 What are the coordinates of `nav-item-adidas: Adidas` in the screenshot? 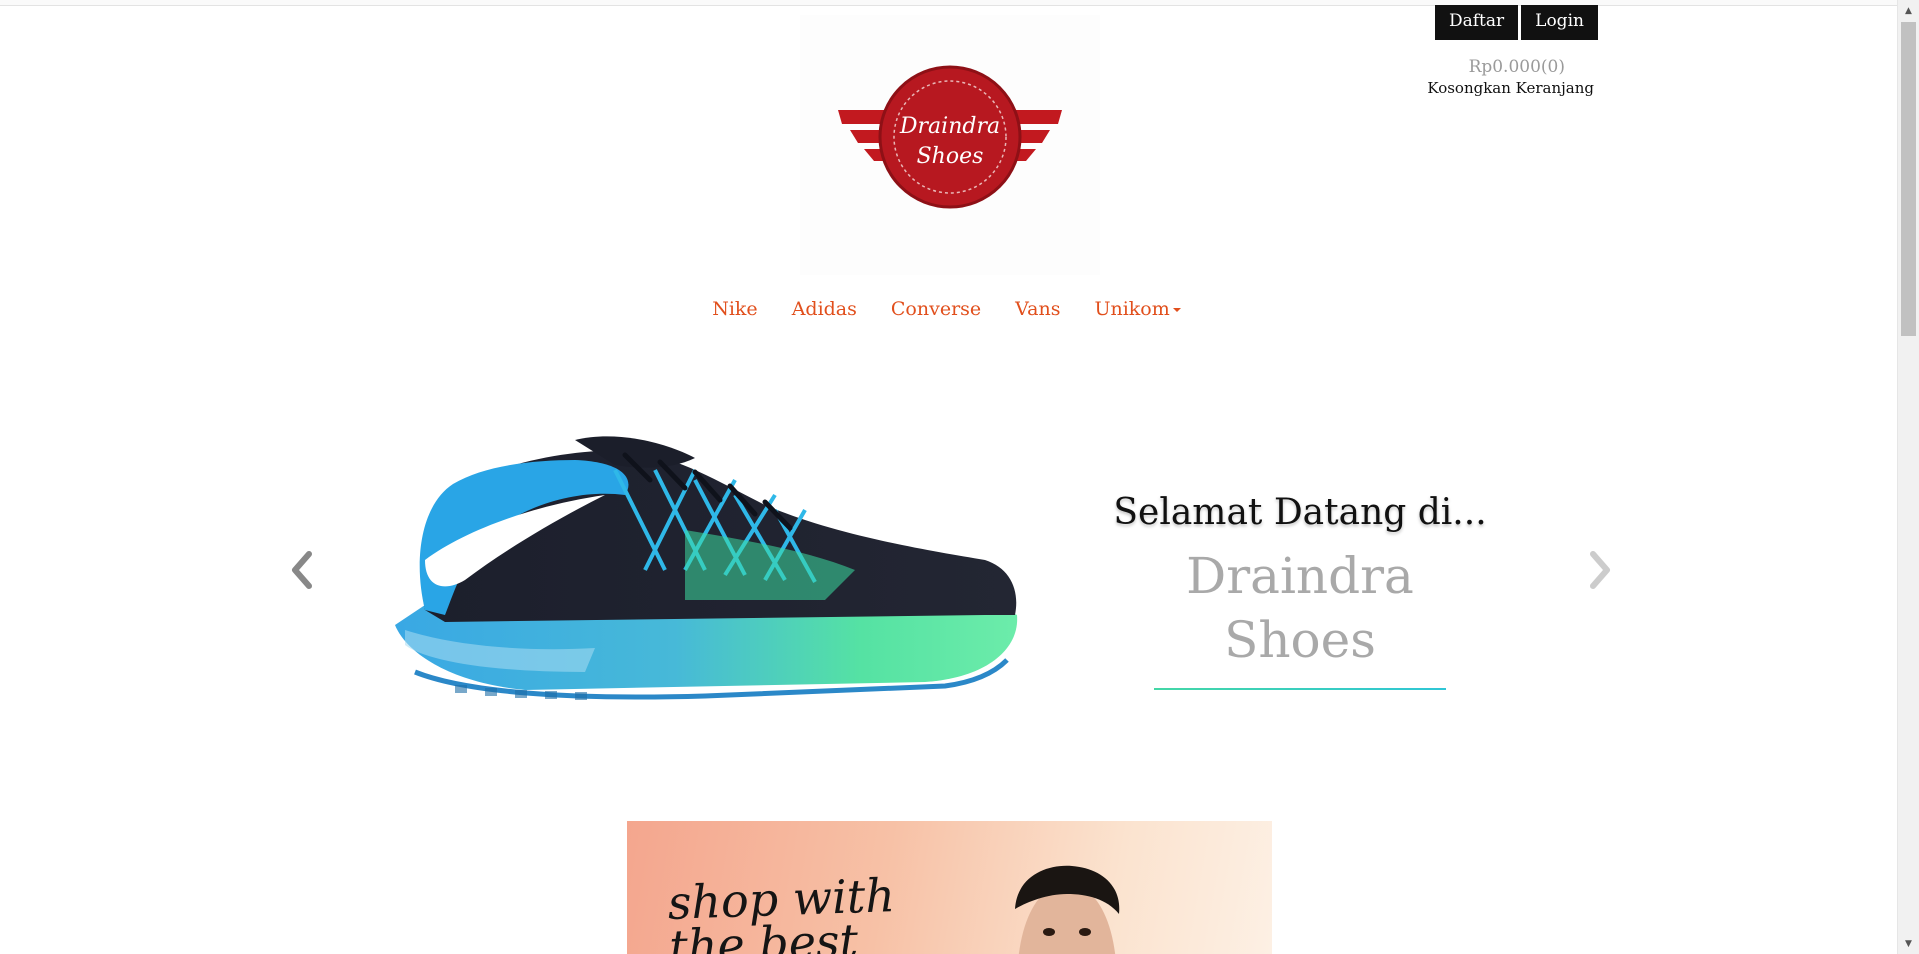 It's located at (824, 309).